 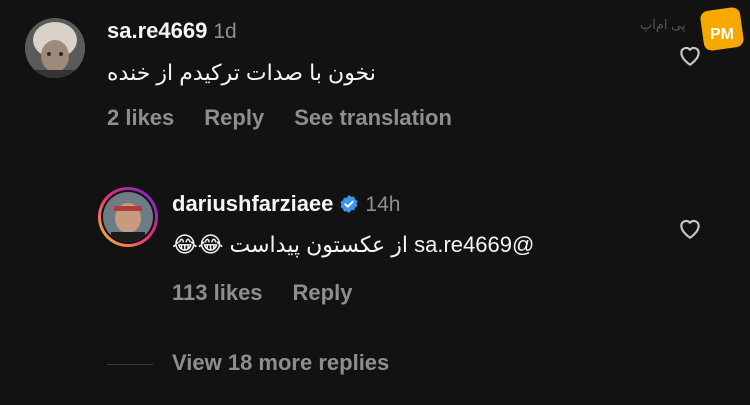 I want to click on username: dariushfarziaee, so click(x=252, y=203).